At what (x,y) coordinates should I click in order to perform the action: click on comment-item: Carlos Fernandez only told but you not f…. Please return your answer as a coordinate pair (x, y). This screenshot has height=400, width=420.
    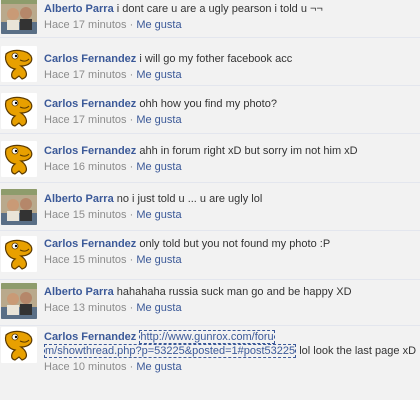
    Looking at the image, I should click on (210, 256).